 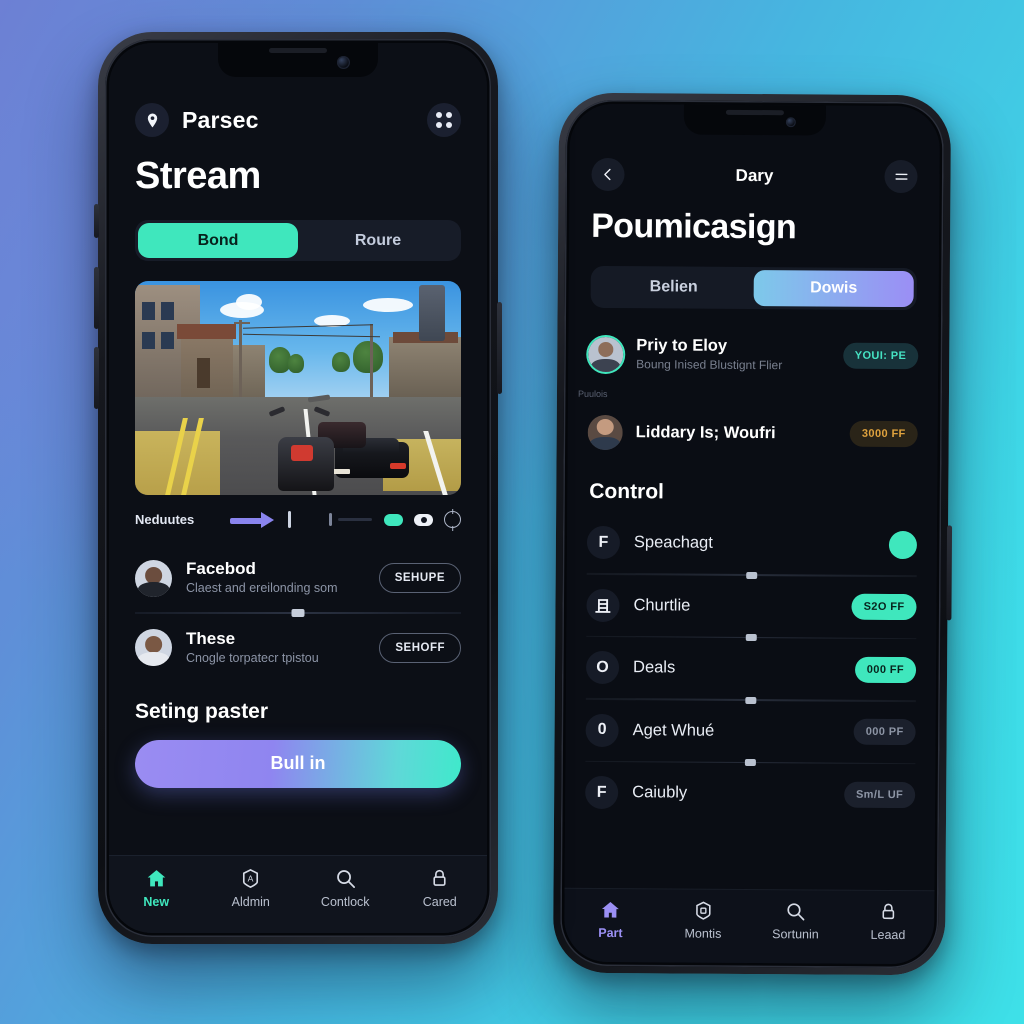 I want to click on segmented-control: Bond Roure, so click(x=298, y=240).